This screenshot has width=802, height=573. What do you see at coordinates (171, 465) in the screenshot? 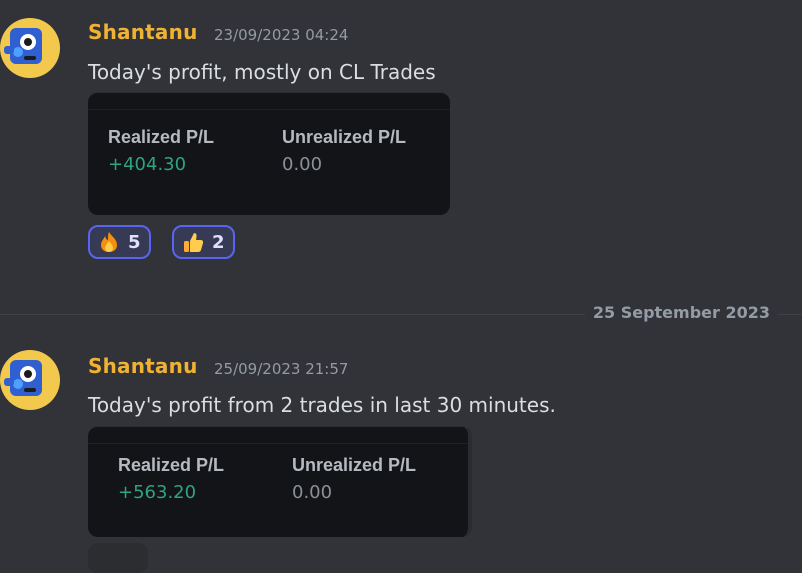
I see `realized-label: Realized P/L` at bounding box center [171, 465].